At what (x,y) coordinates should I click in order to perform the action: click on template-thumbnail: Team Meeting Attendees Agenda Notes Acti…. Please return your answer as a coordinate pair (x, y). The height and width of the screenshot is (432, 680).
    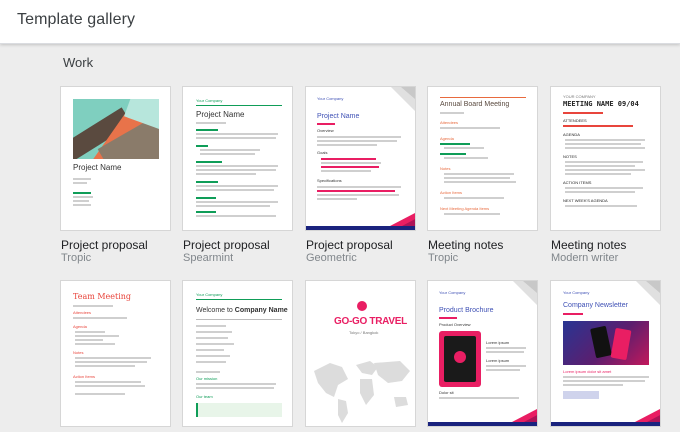
    Looking at the image, I should click on (115, 353).